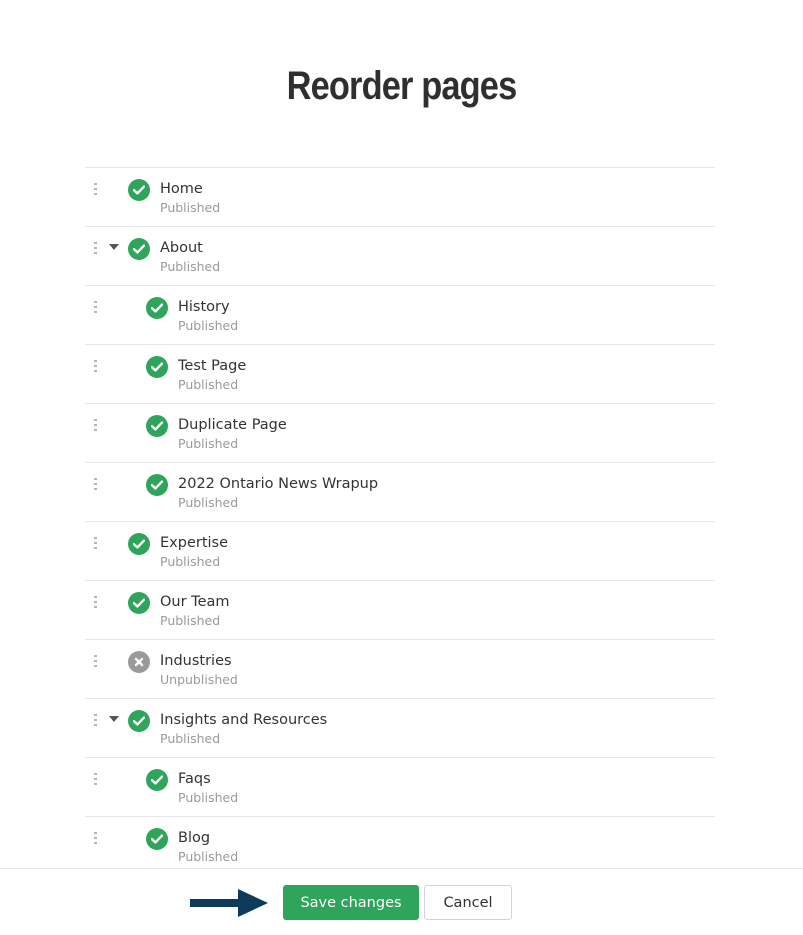 This screenshot has height=935, width=803. Describe the element at coordinates (190, 257) in the screenshot. I see `page-row-text: About Published` at that location.